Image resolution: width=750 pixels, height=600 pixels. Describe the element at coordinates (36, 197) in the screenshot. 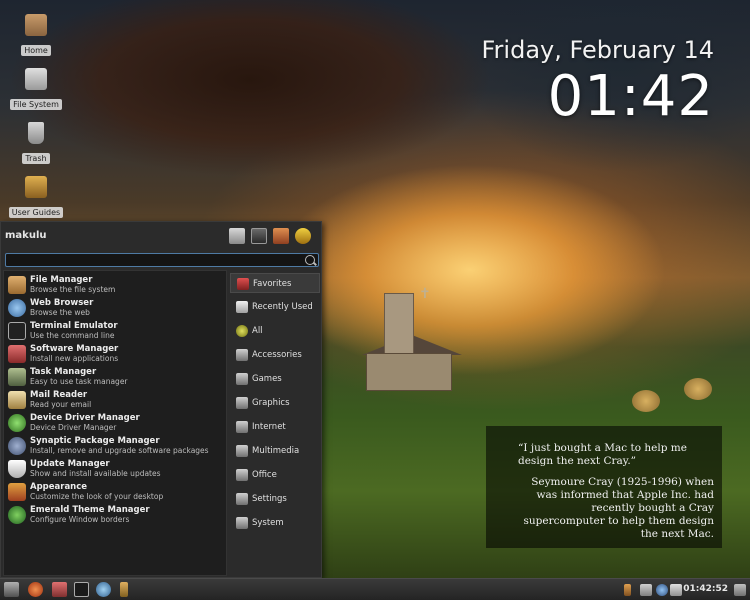

I see `desktop-icon-user-guides: User Guides` at that location.